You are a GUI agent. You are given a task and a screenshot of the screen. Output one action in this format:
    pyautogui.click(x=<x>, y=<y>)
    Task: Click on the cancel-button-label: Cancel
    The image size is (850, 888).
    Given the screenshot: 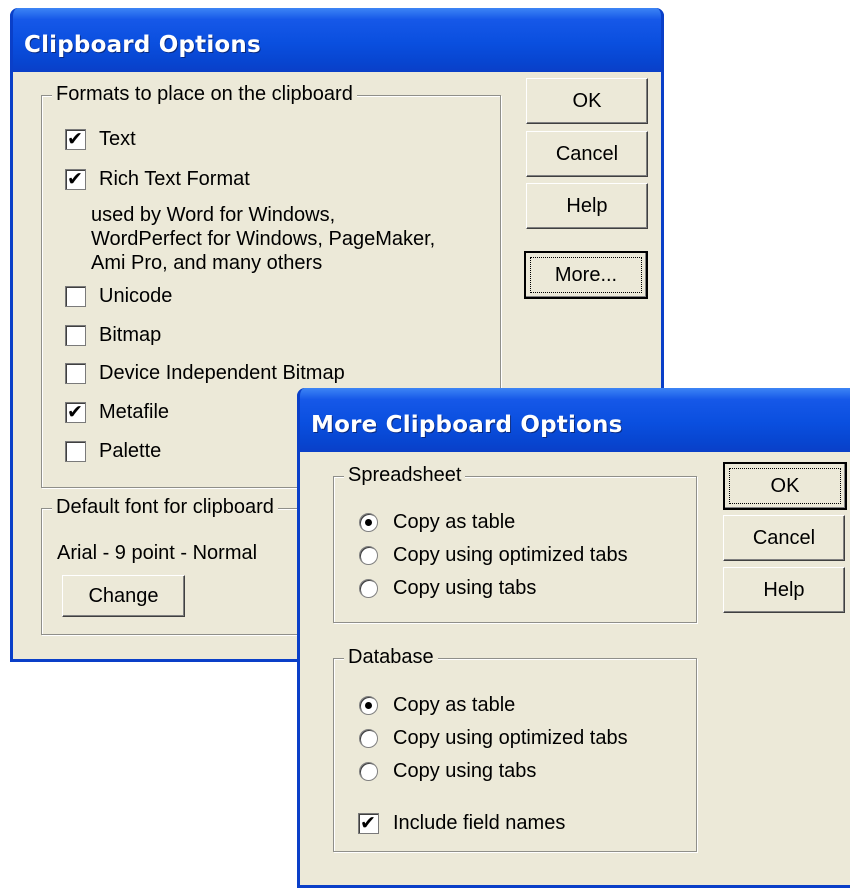 What is the action you would take?
    pyautogui.click(x=587, y=153)
    